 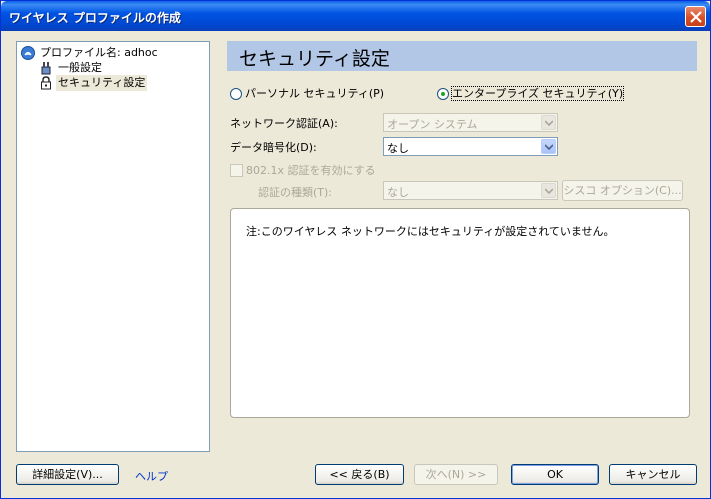 What do you see at coordinates (273, 147) in the screenshot?
I see `data-encryption-label: データ暗号化(D):` at bounding box center [273, 147].